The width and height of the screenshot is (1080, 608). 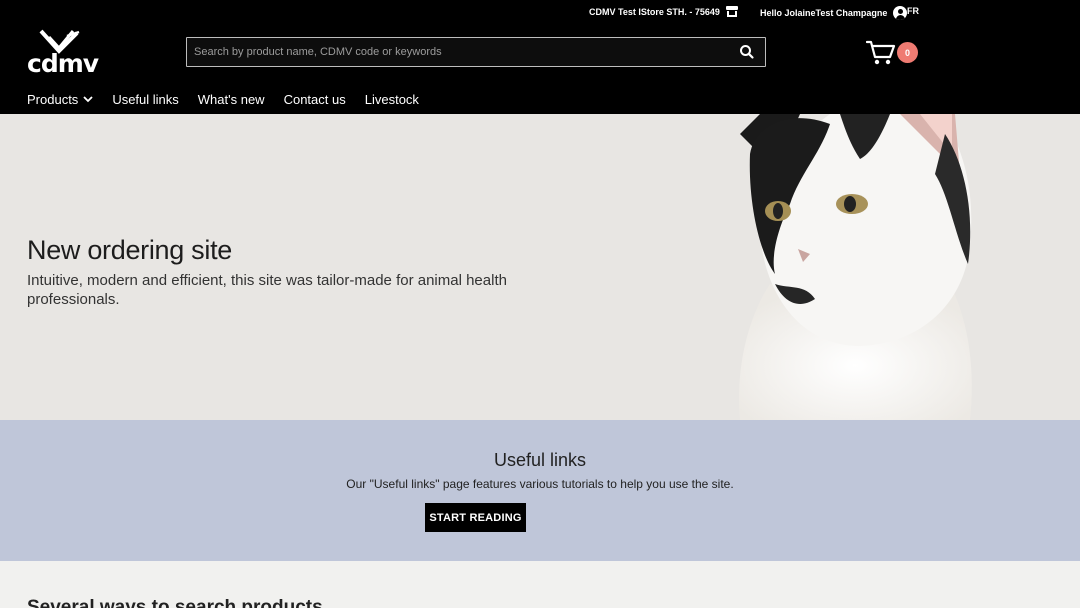 What do you see at coordinates (540, 460) in the screenshot?
I see `useful-links-title: Useful links` at bounding box center [540, 460].